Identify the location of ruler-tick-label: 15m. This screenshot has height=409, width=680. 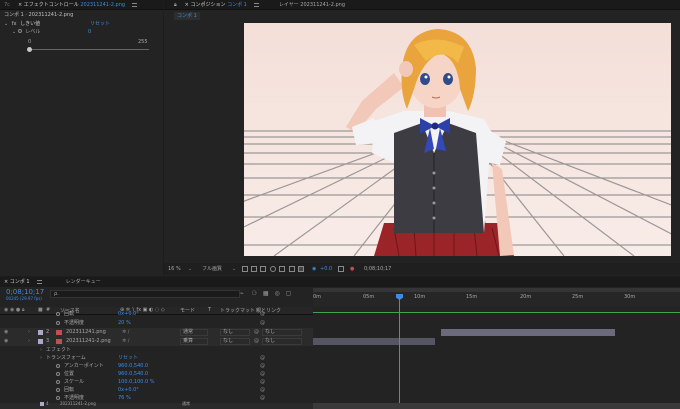
(472, 297).